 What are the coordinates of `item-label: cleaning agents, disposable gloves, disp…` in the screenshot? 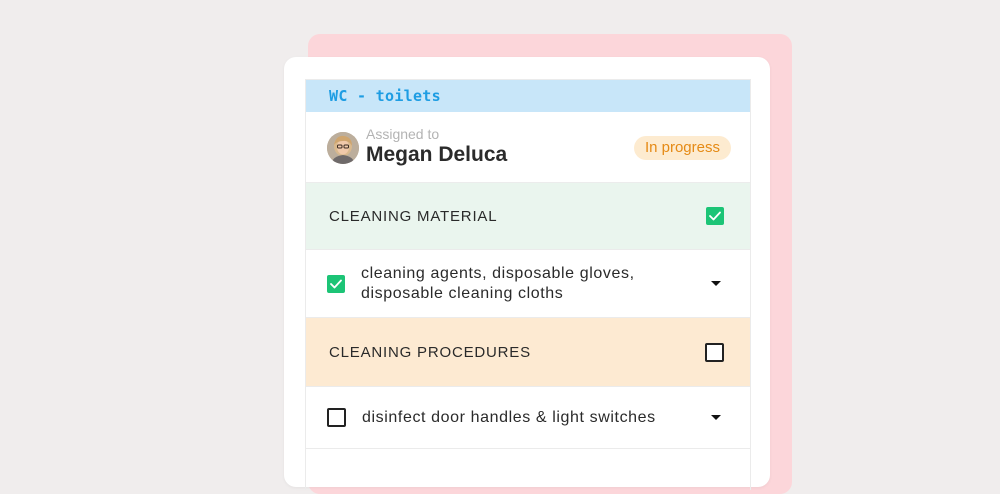 It's located at (531, 284).